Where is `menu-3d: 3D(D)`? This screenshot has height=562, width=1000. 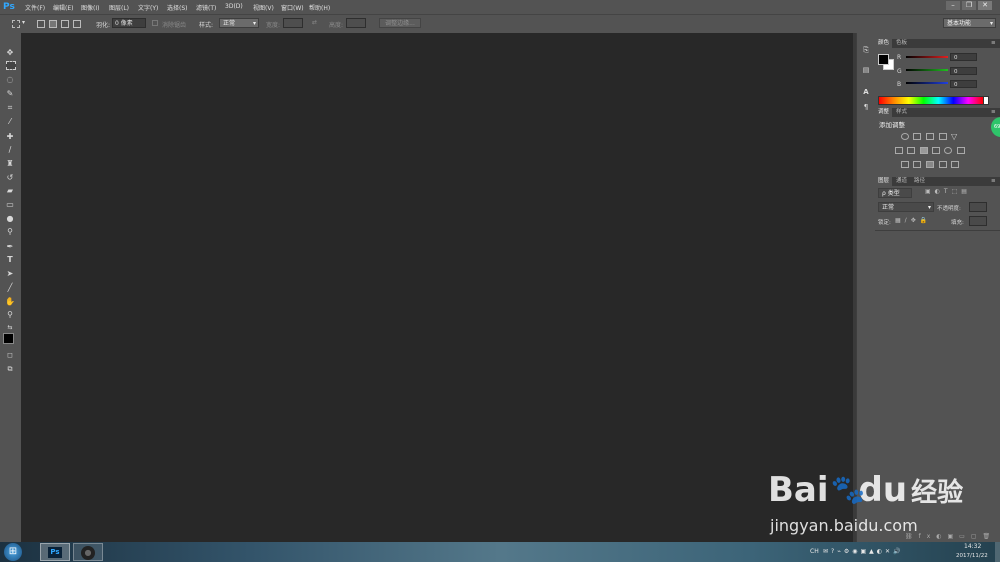 menu-3d: 3D(D) is located at coordinates (234, 6).